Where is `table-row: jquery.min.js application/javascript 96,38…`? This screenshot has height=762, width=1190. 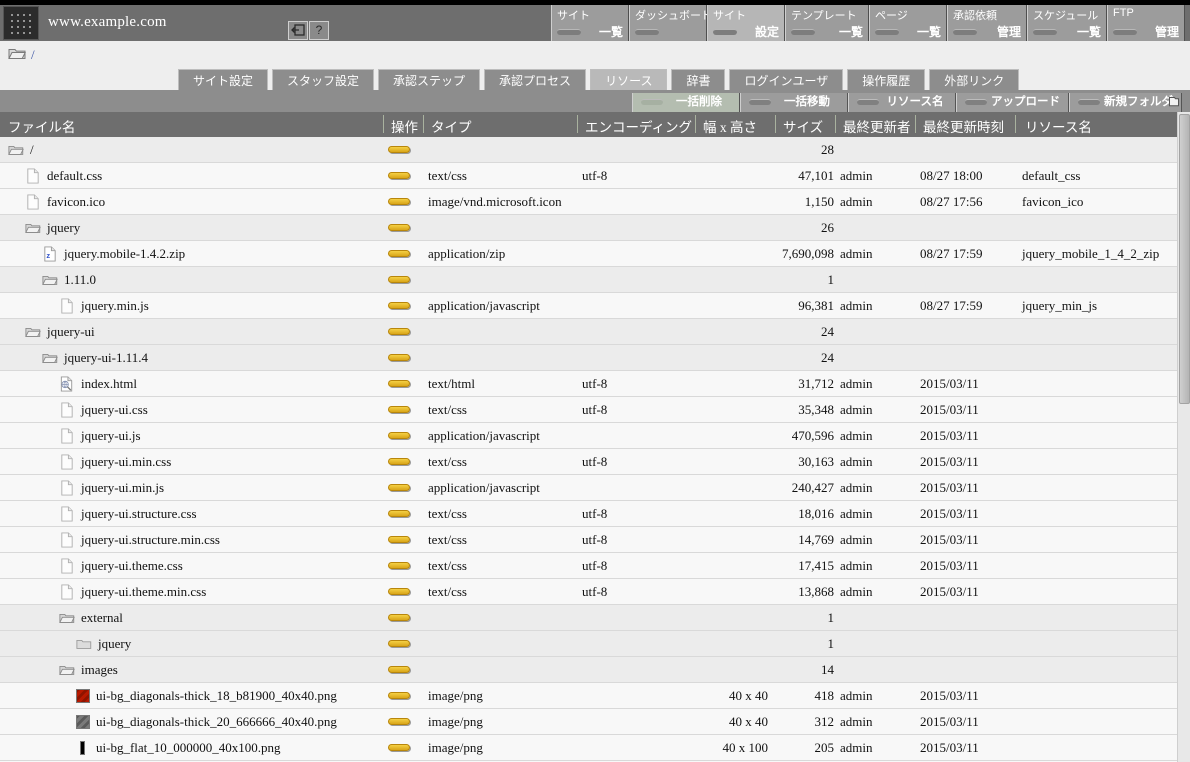
table-row: jquery.min.js application/javascript 96,38… is located at coordinates (588, 306).